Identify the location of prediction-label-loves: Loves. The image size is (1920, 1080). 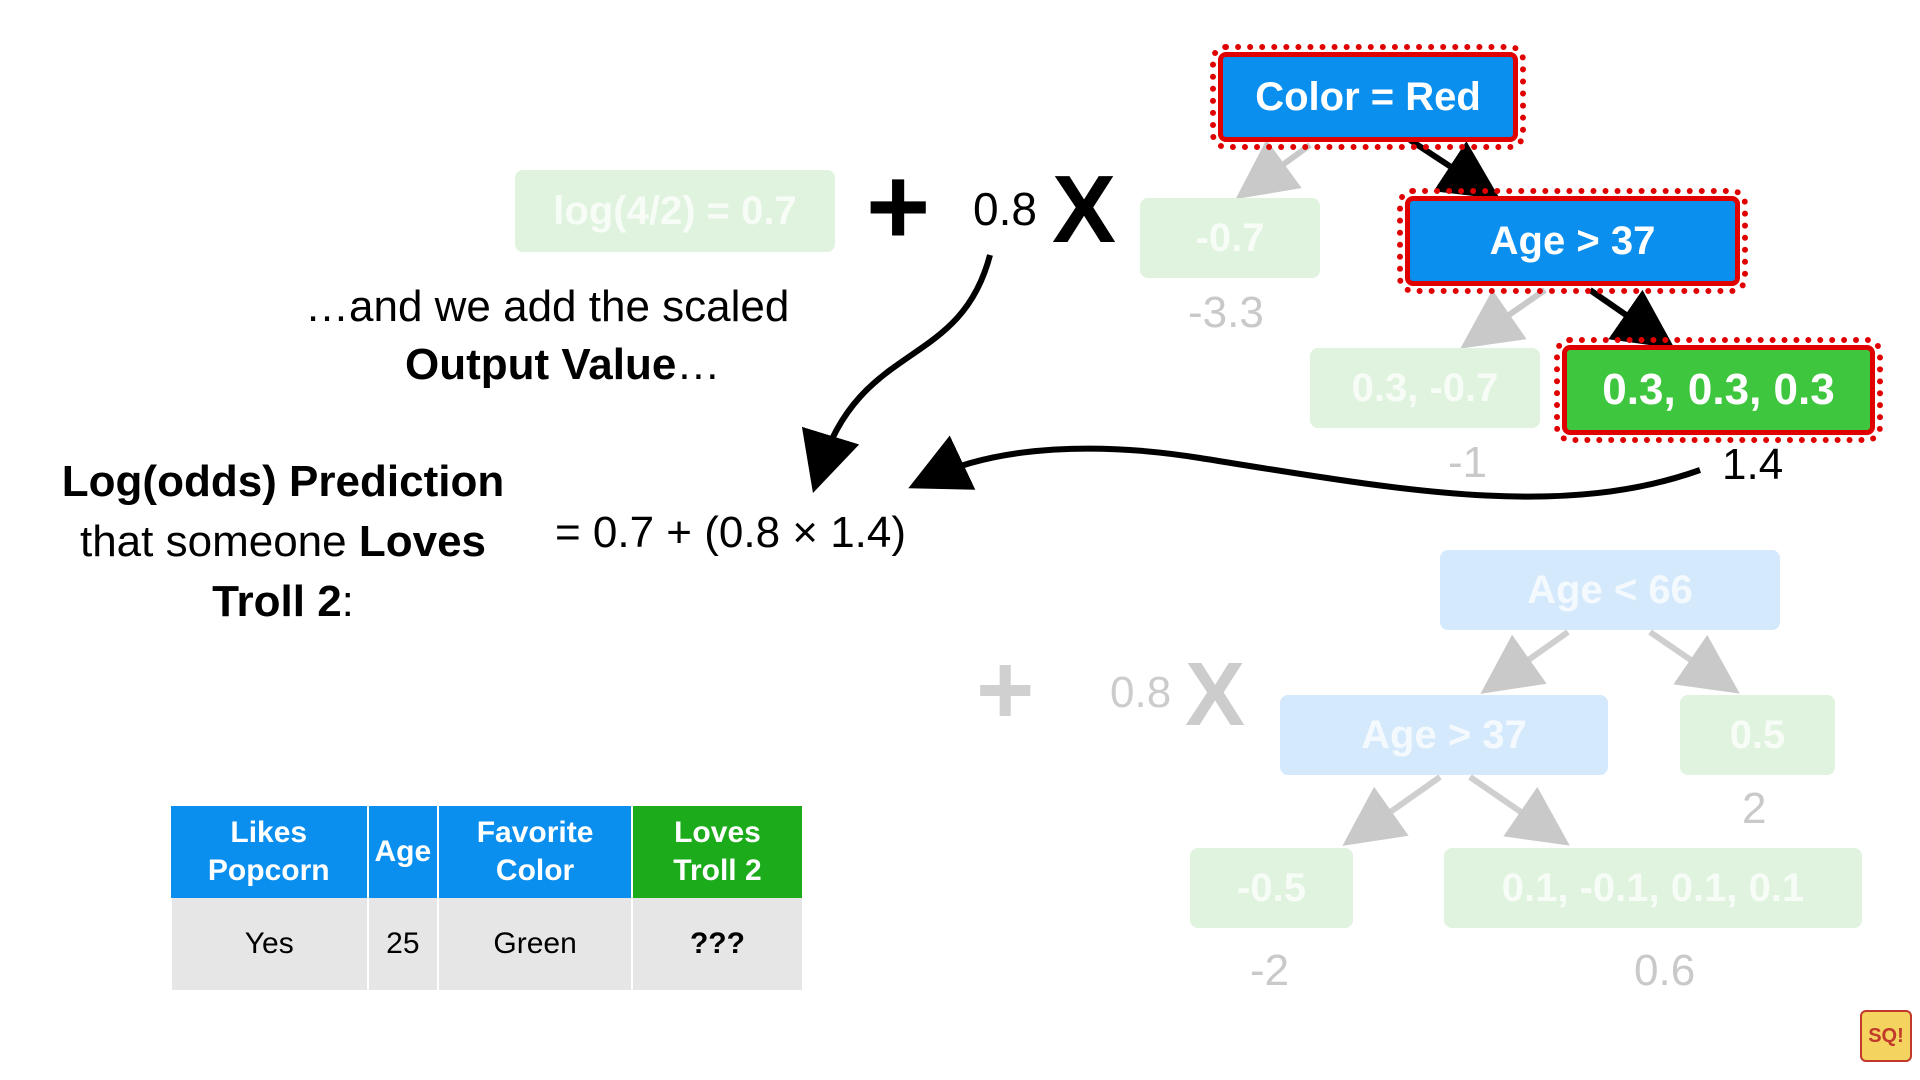
(422, 541).